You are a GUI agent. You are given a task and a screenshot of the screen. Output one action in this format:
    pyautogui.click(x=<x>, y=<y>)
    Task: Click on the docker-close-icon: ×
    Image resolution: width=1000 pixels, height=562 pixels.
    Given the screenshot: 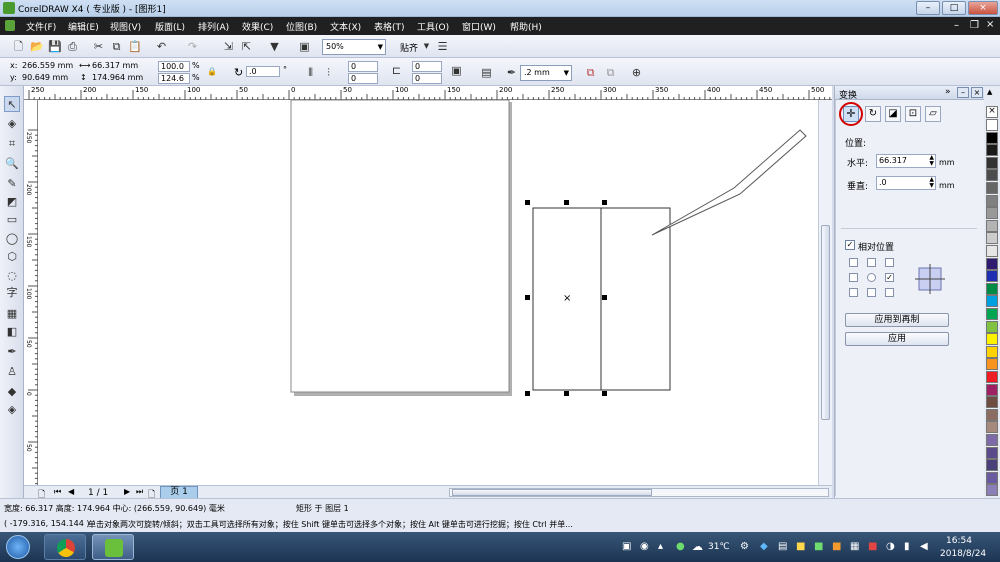 What is the action you would take?
    pyautogui.click(x=977, y=92)
    